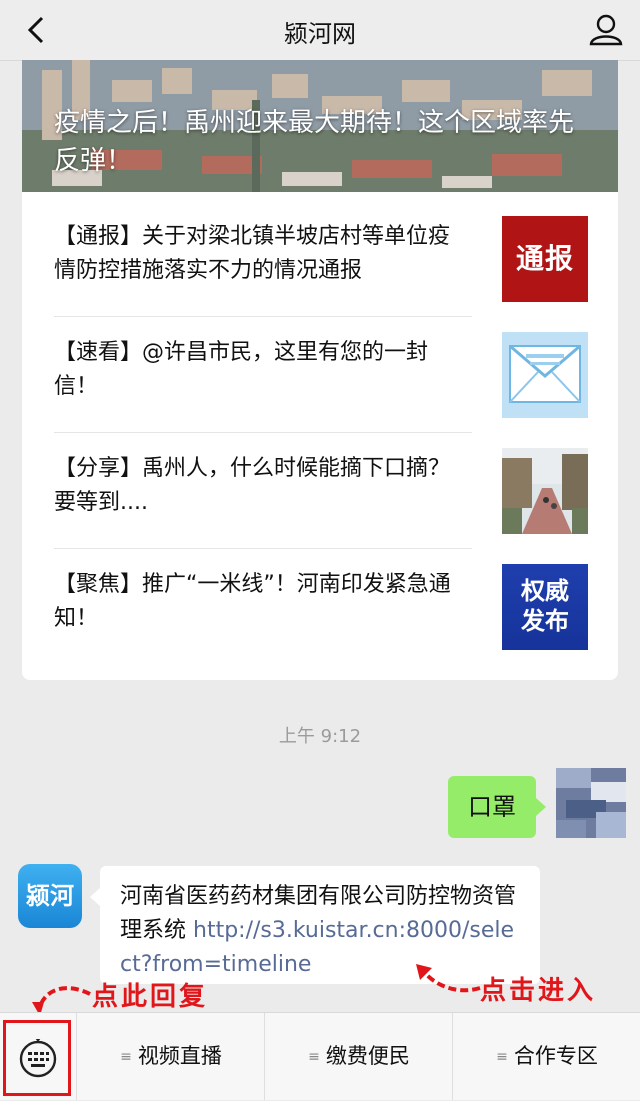  I want to click on envelope-thumbnail, so click(545, 375).